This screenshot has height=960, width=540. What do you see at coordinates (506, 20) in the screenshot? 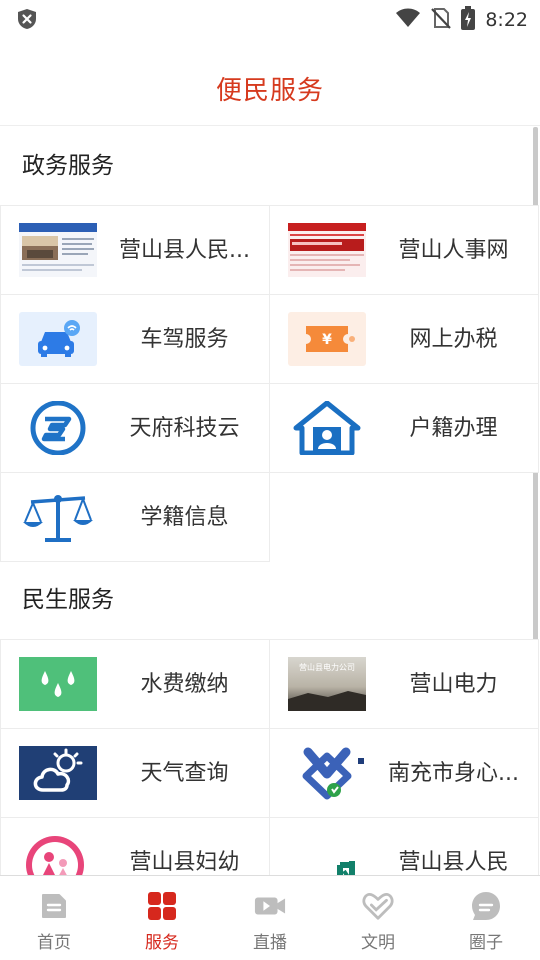
I see `status-time: 8:22` at bounding box center [506, 20].